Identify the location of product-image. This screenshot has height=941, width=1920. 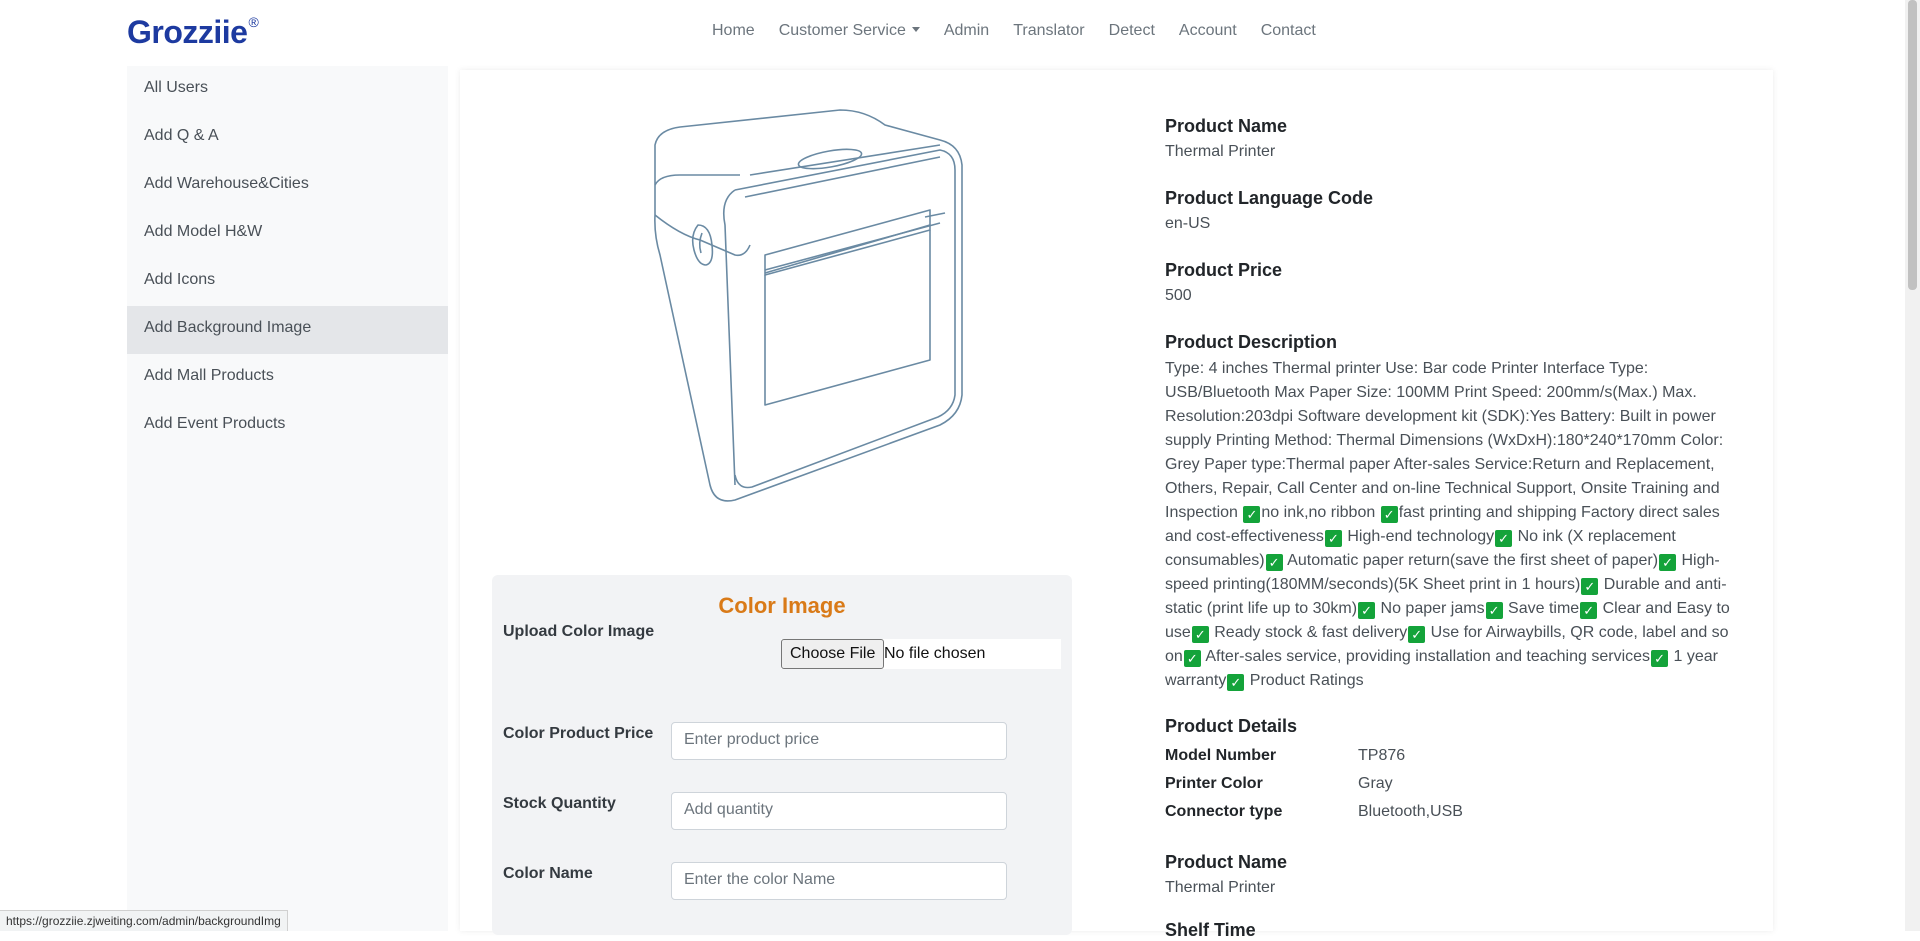
(808, 305).